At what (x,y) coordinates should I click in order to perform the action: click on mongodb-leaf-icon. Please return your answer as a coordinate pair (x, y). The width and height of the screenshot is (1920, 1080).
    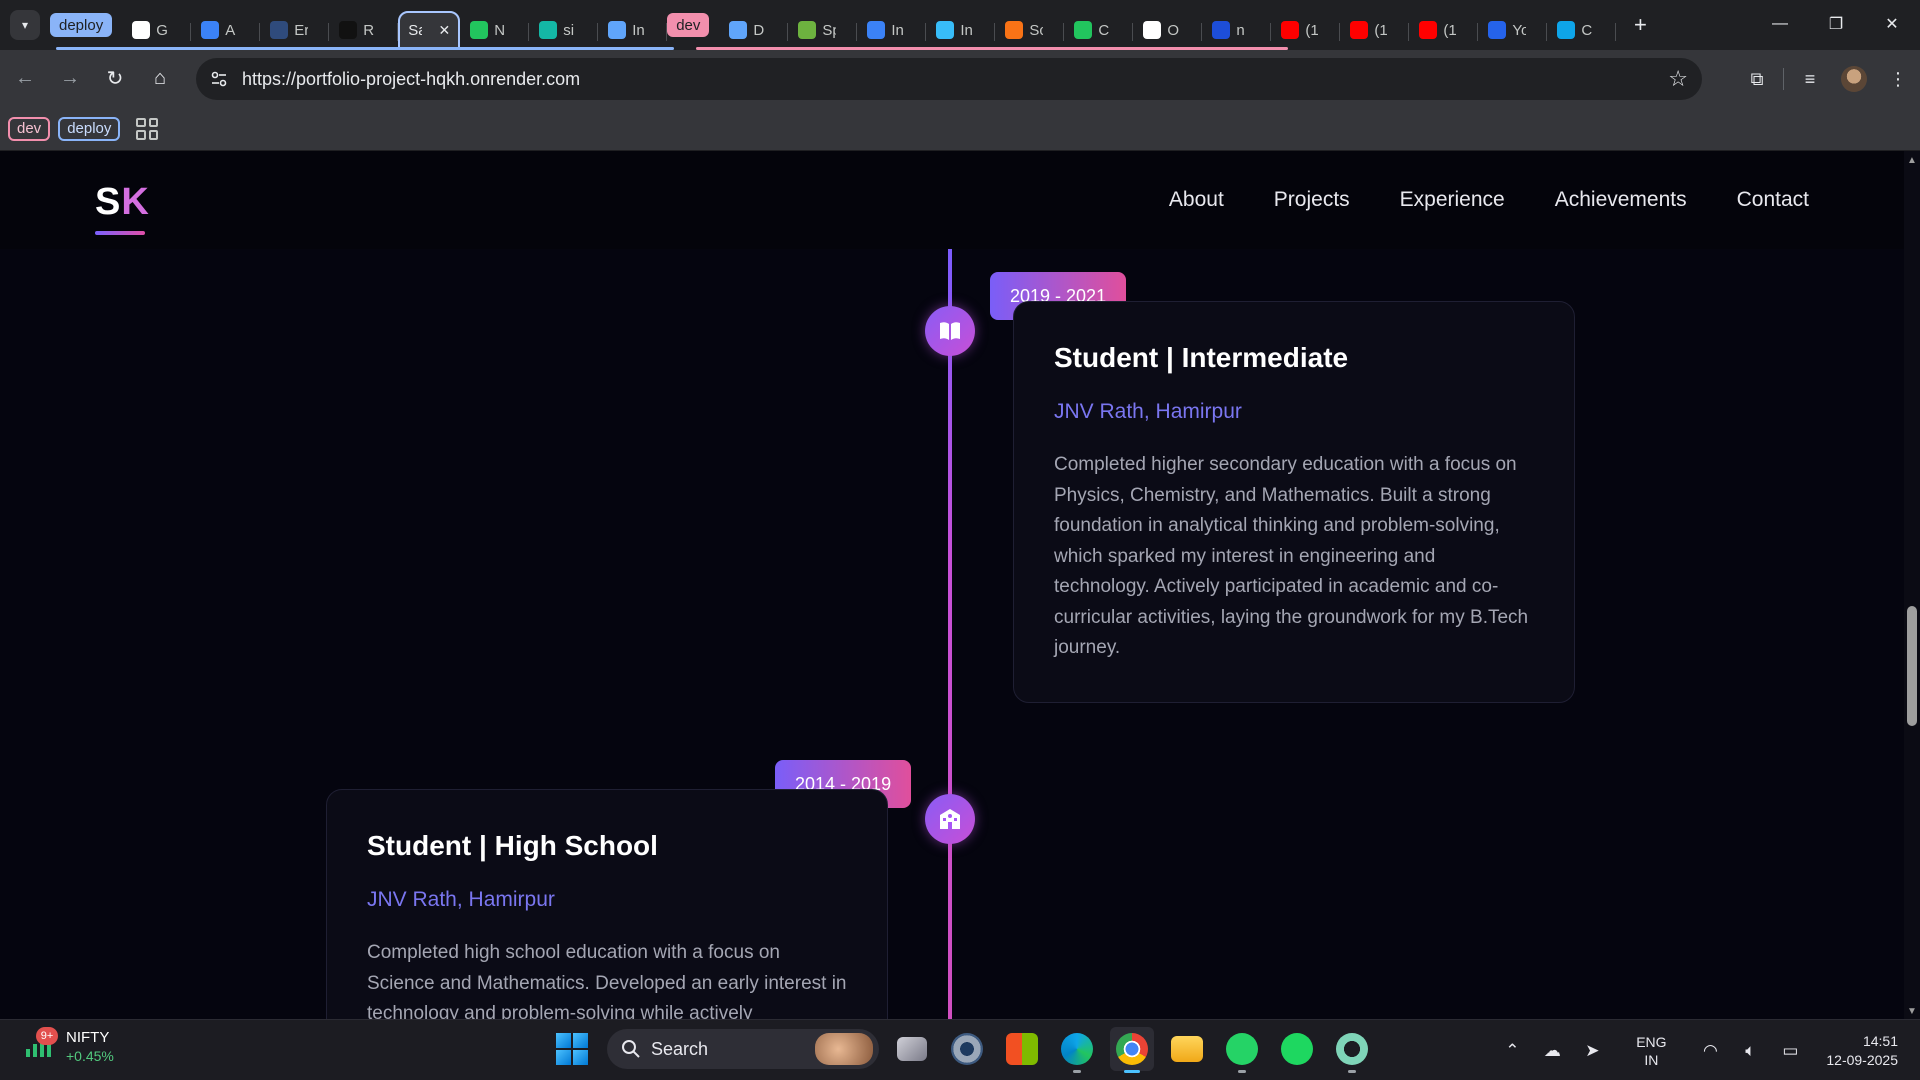
    Looking at the image, I should click on (1083, 30).